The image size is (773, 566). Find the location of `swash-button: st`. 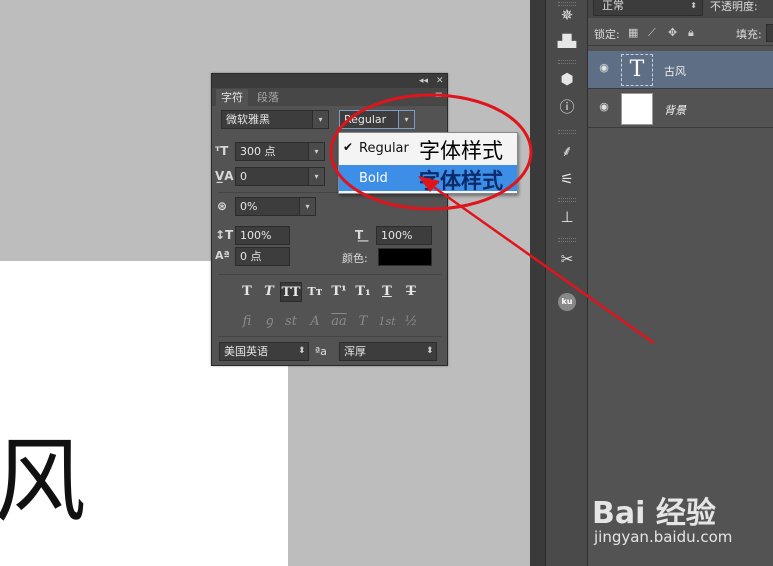

swash-button: st is located at coordinates (291, 322).